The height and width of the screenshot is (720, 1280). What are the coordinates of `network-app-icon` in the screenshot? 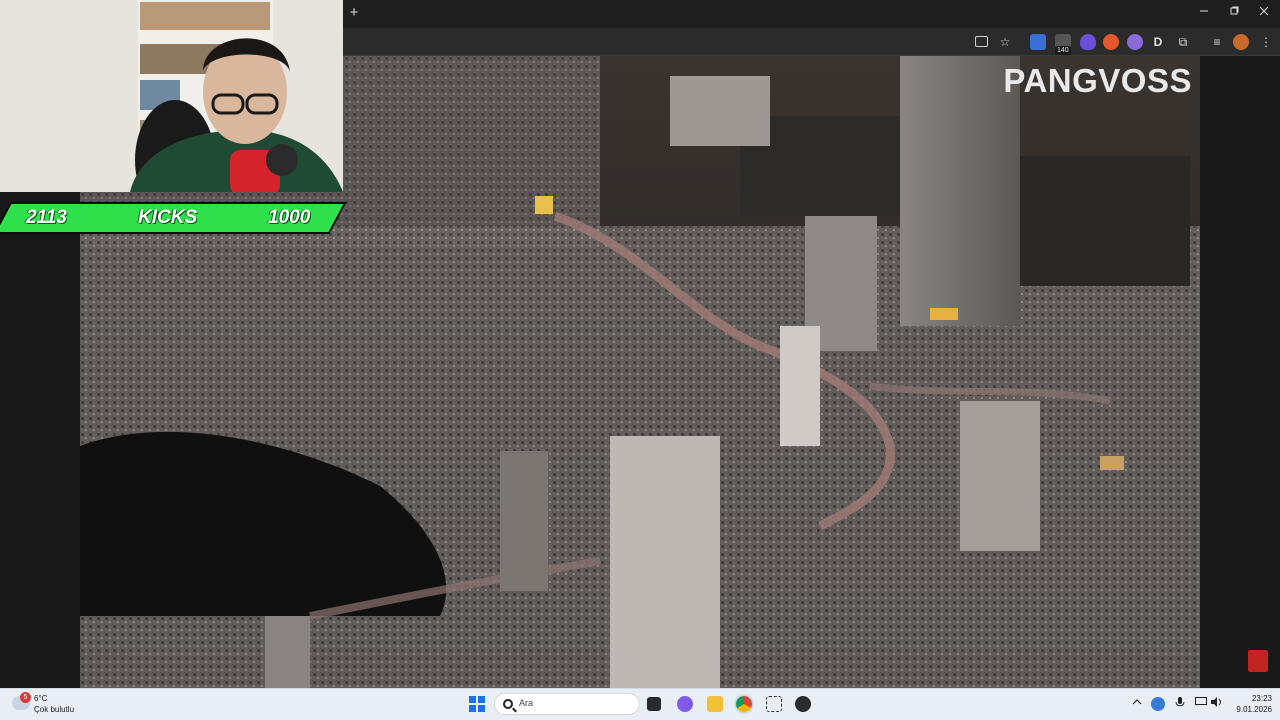 It's located at (1158, 704).